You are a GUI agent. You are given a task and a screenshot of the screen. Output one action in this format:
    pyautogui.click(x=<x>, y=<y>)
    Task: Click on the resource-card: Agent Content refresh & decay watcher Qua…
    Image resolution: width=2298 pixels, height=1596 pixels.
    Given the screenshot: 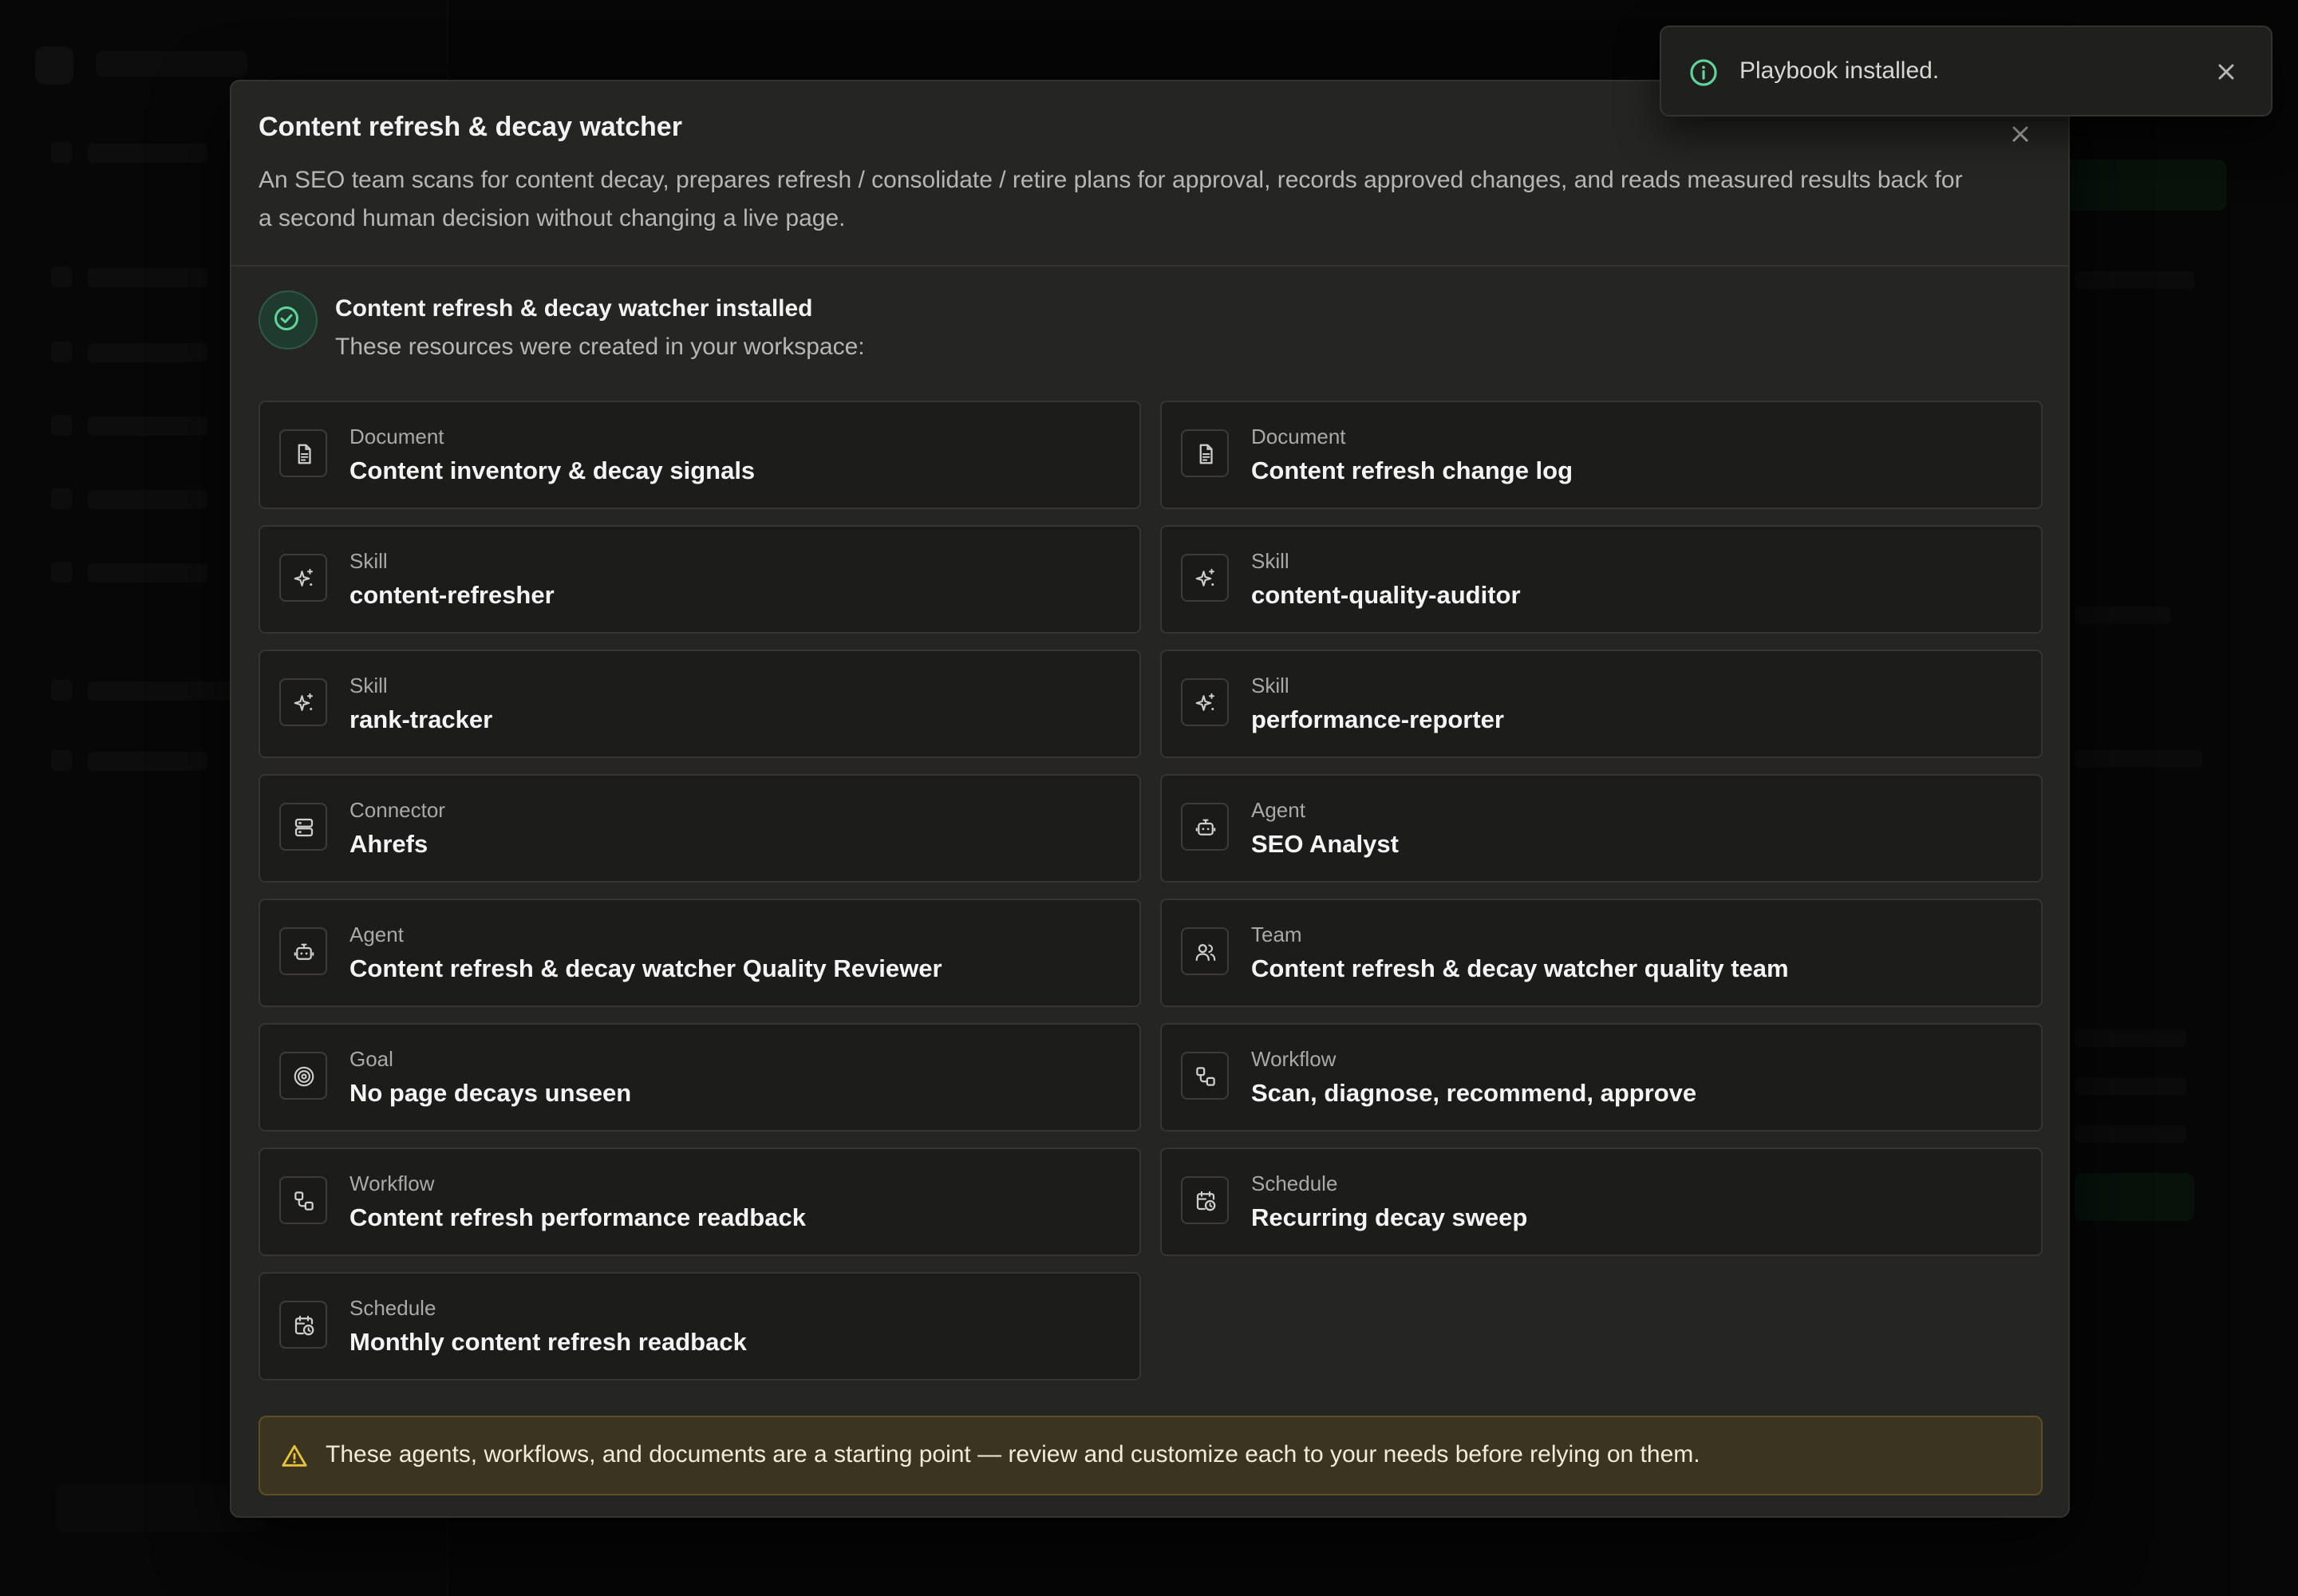 What is the action you would take?
    pyautogui.click(x=700, y=953)
    